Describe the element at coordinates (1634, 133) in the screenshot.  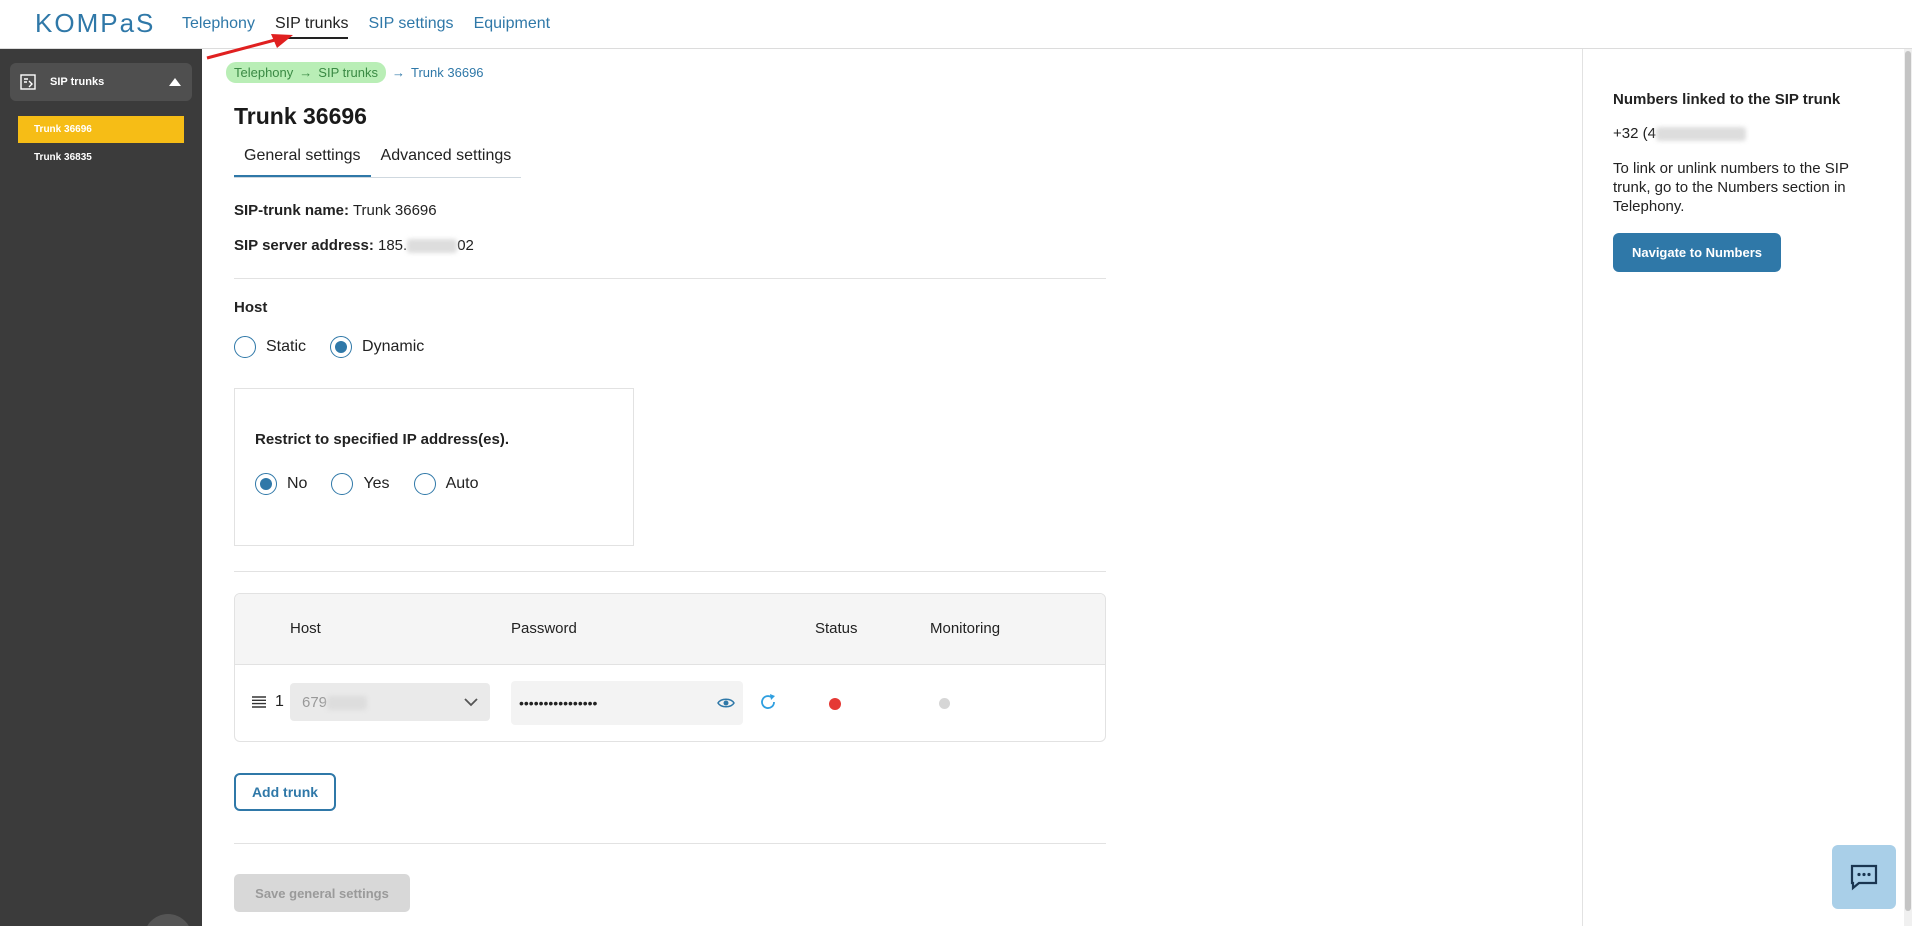
I see `phone-prefix: +32 (4` at that location.